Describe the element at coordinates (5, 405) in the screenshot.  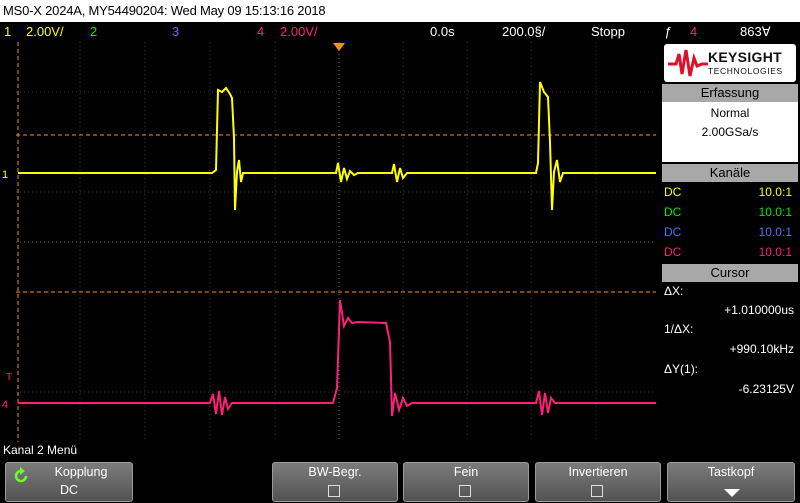
I see `ch4-ground-marker: 4` at that location.